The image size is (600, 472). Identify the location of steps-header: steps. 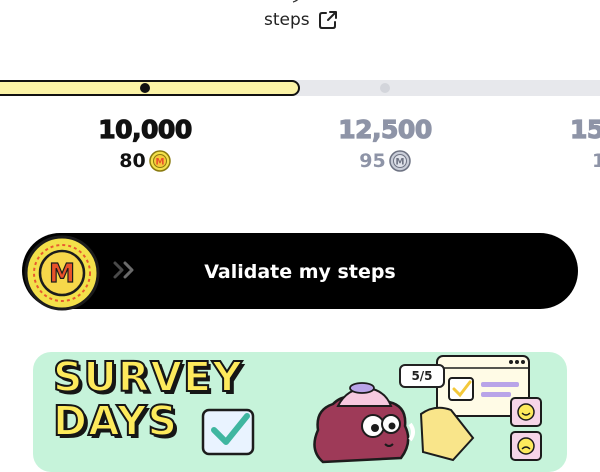
(300, 20).